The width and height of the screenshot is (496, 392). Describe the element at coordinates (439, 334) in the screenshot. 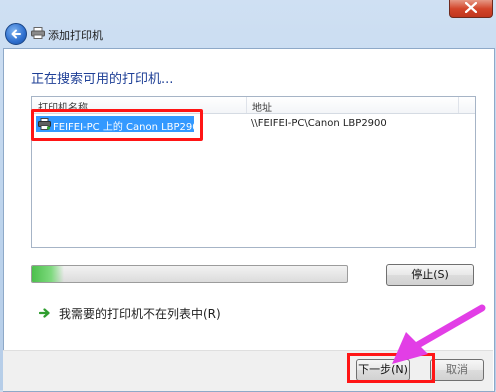

I see `annotation-arrow-icon` at that location.